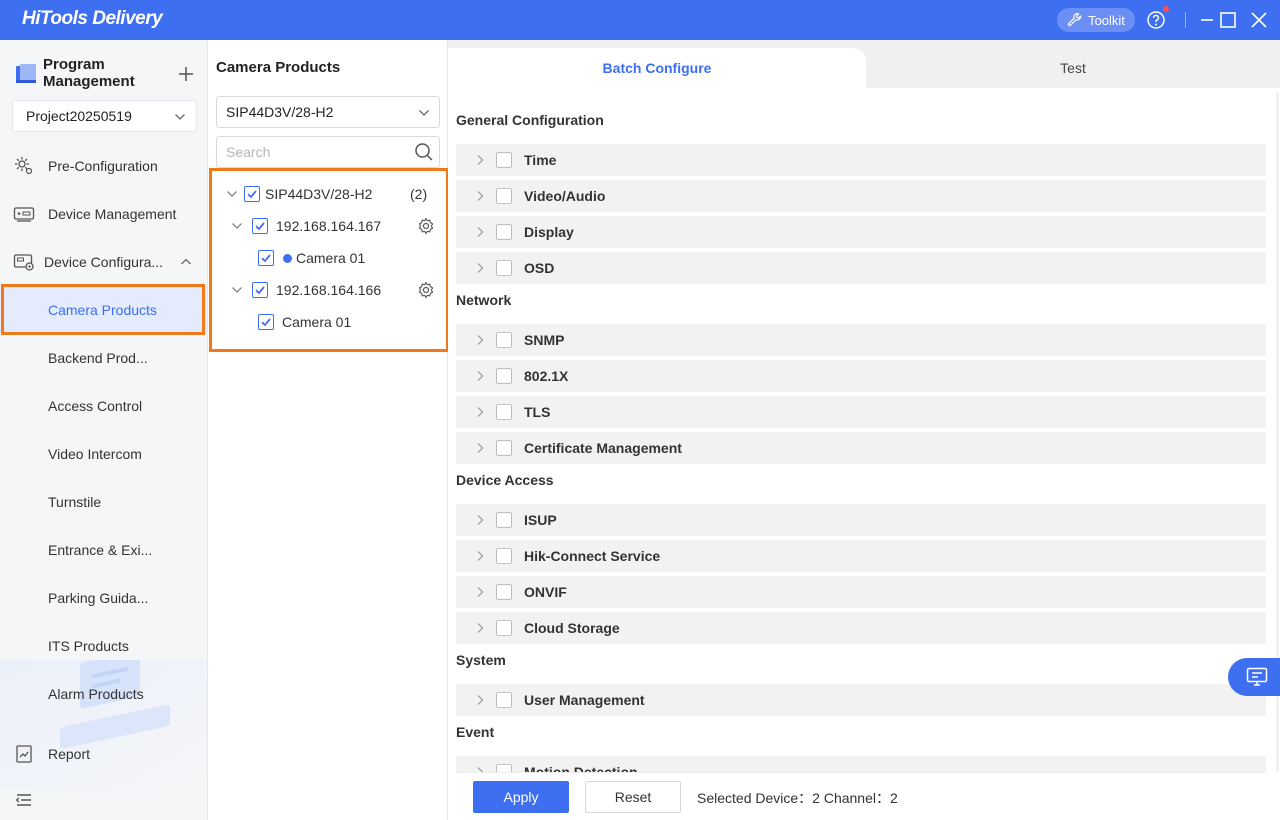 Image resolution: width=1280 pixels, height=820 pixels. I want to click on floating-assistant-button, so click(1254, 677).